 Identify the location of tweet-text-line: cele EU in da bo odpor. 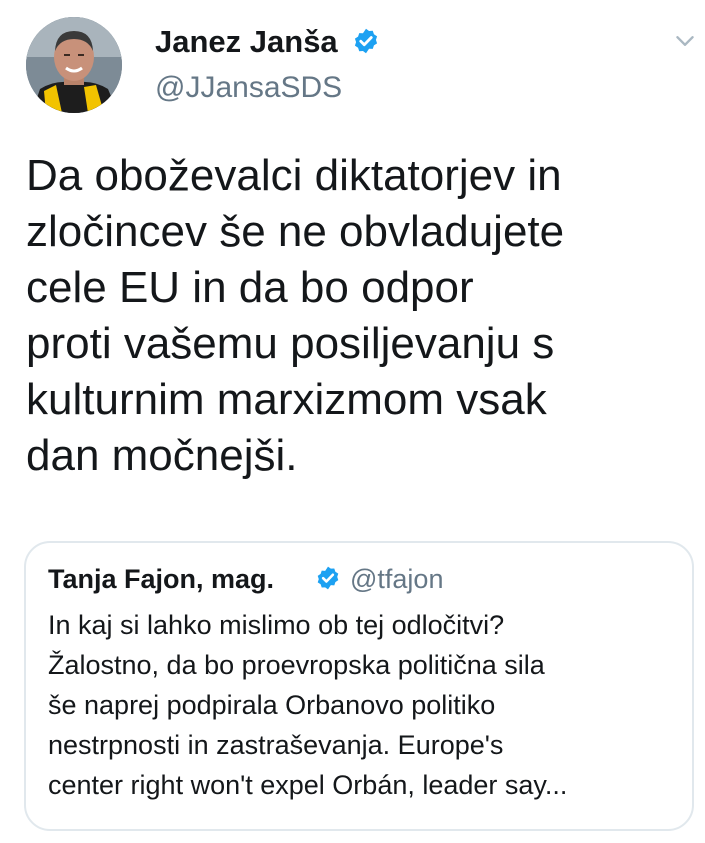
(250, 287).